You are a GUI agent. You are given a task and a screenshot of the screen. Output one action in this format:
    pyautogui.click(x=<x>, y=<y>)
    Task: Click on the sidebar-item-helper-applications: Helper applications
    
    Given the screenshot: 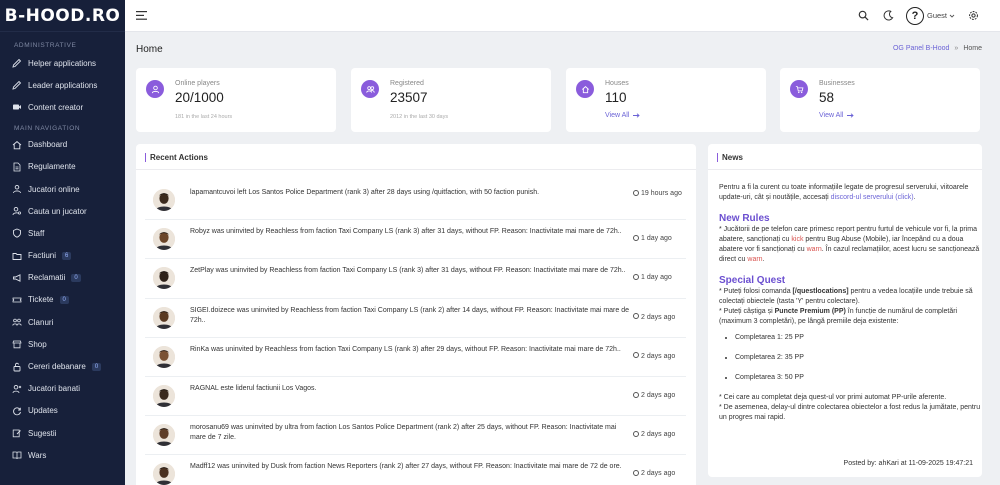 What is the action you would take?
    pyautogui.click(x=62, y=63)
    